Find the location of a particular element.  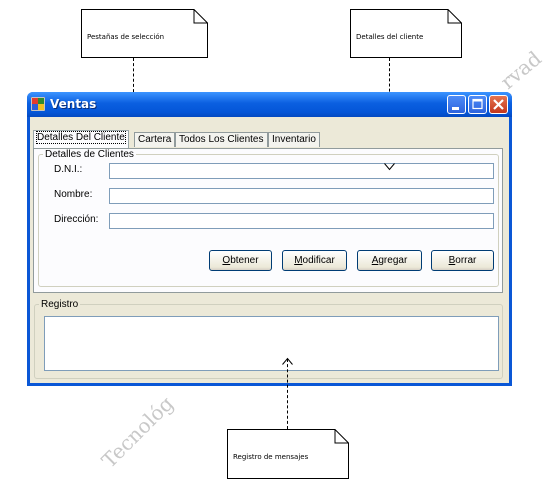

minimize-icon is located at coordinates (455, 108).